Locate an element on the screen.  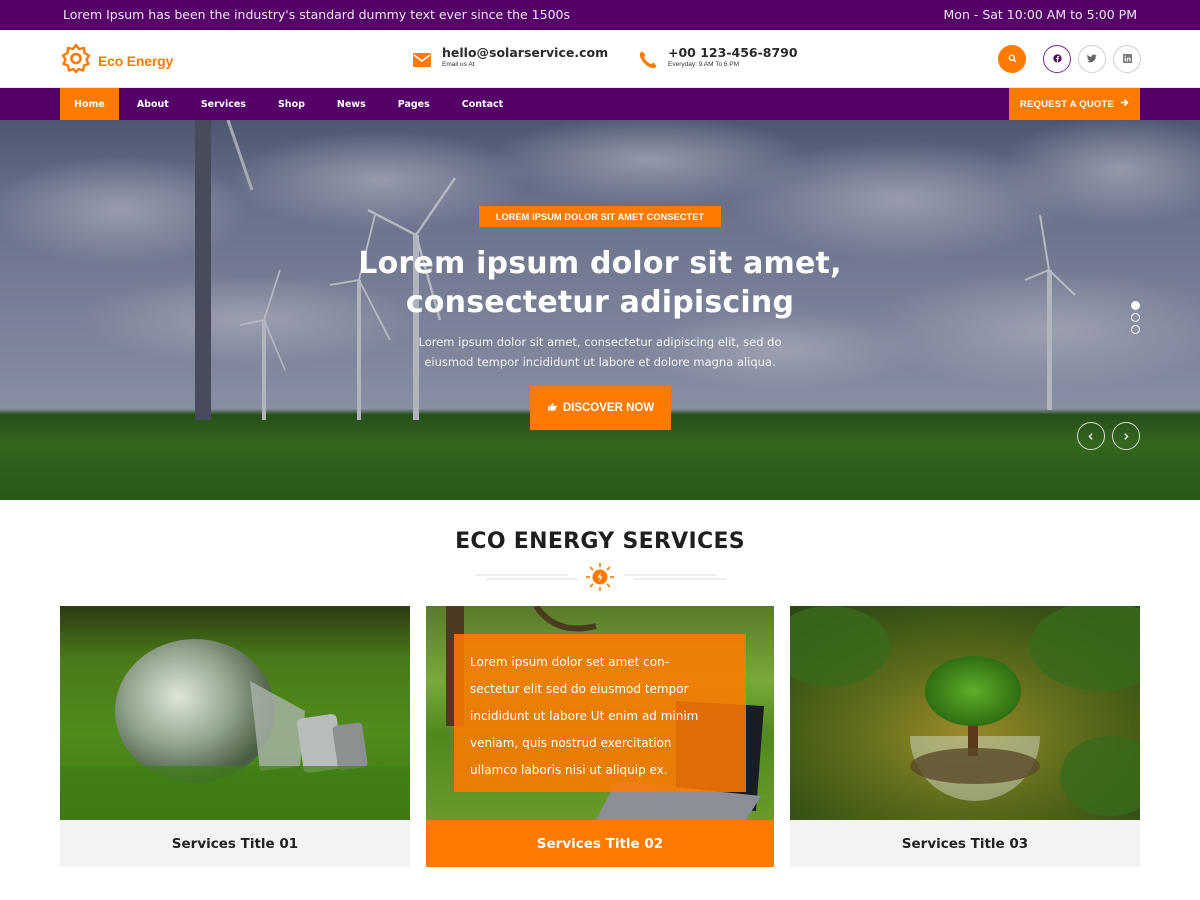
email-address: hello@solarservice.com is located at coordinates (525, 52).